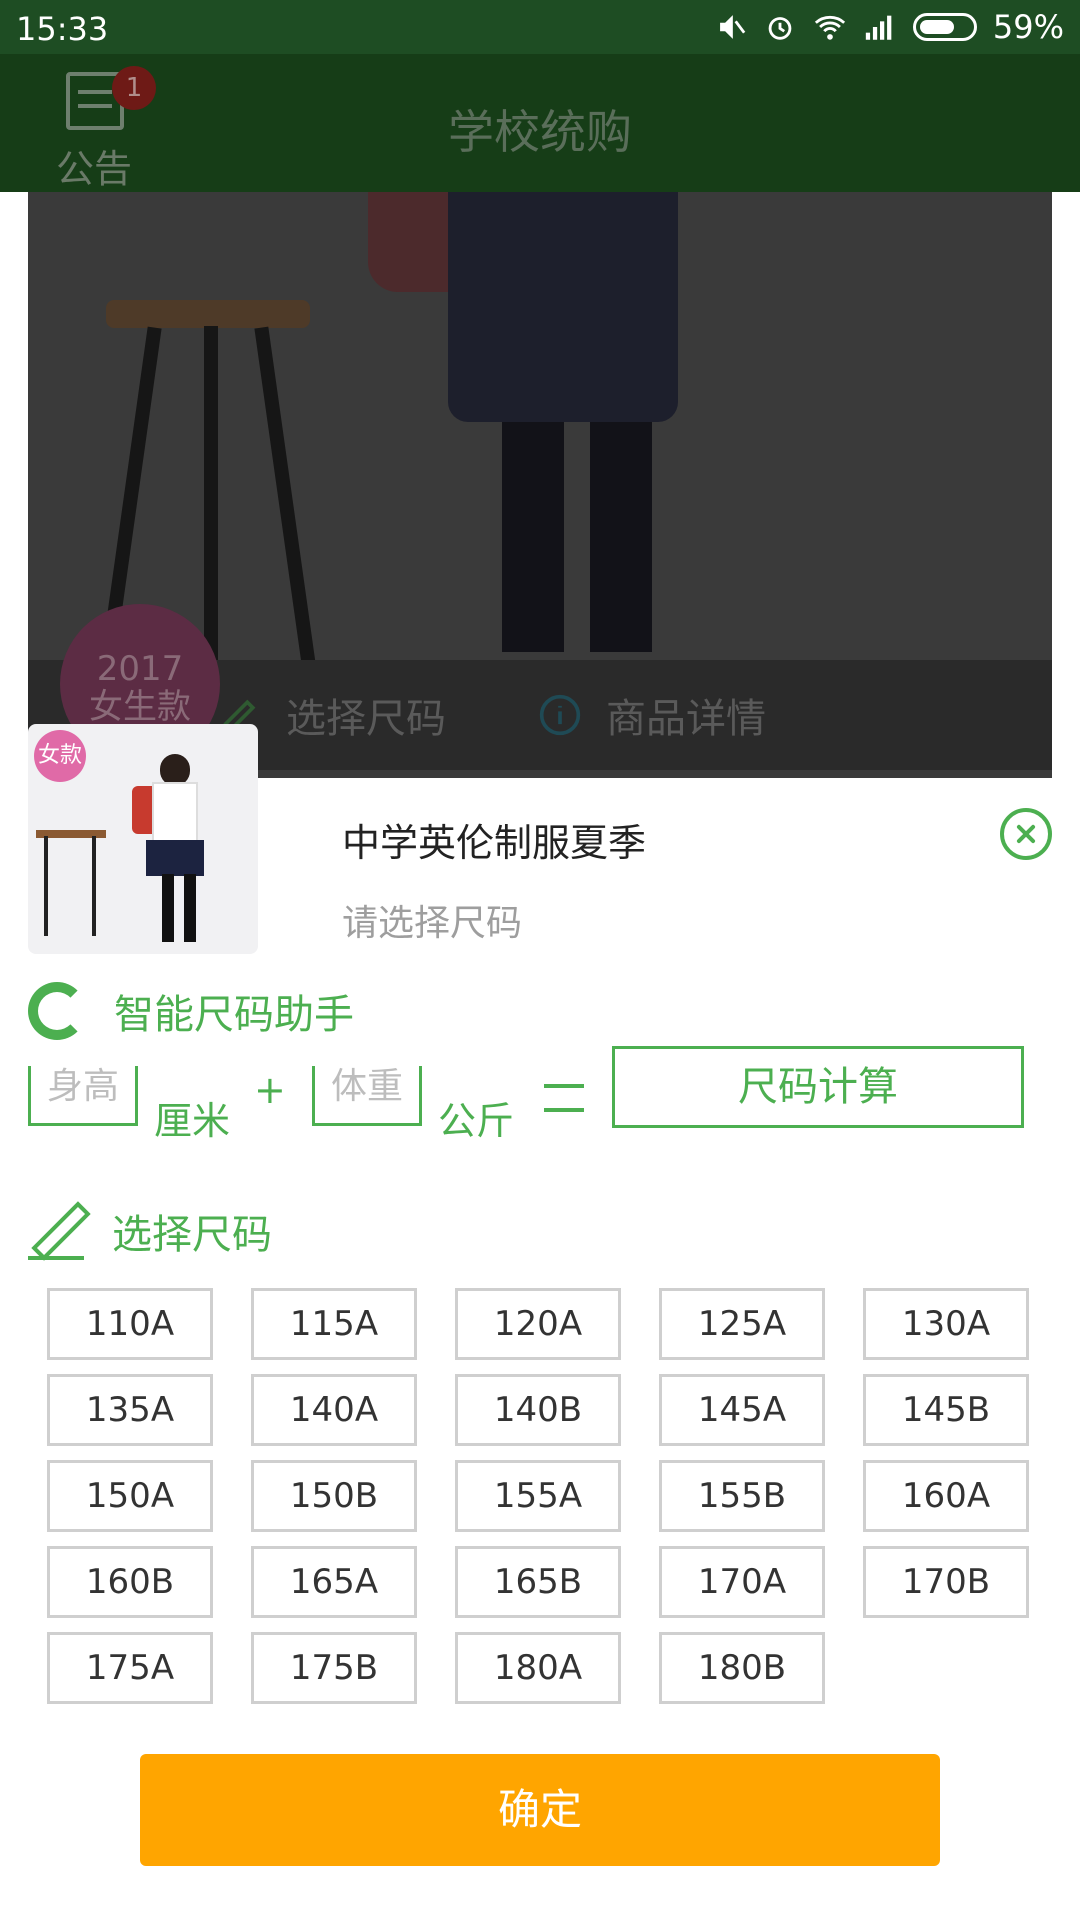 The image size is (1080, 1920). What do you see at coordinates (742, 1668) in the screenshot?
I see `size-option-button: 180B` at bounding box center [742, 1668].